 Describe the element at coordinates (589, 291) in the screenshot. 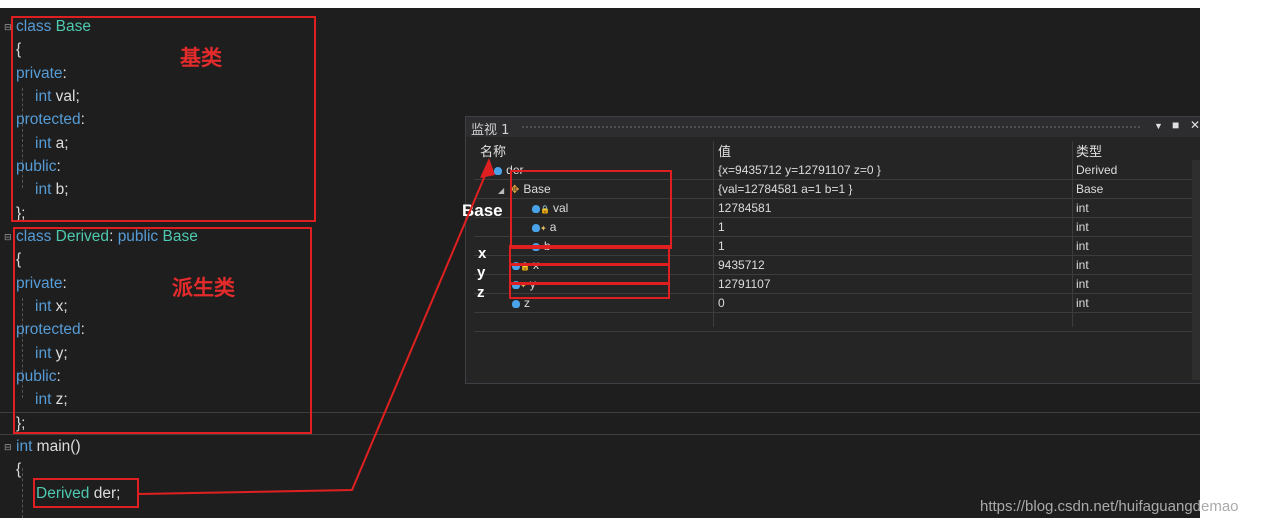

I see `annotation-box-z` at that location.